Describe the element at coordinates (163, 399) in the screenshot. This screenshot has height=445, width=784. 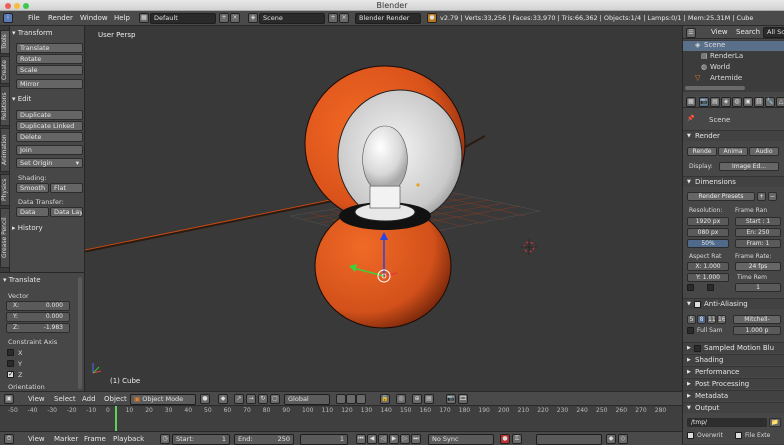
I see `mode-select: ▣ Object Mode` at that location.